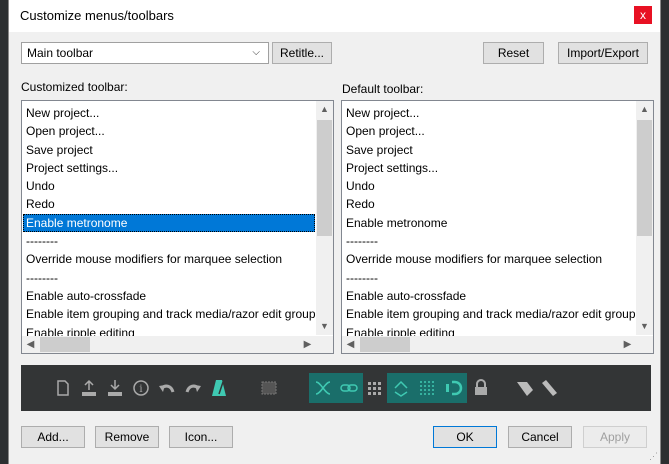 The image size is (669, 464). I want to click on loop-icon, so click(453, 388).